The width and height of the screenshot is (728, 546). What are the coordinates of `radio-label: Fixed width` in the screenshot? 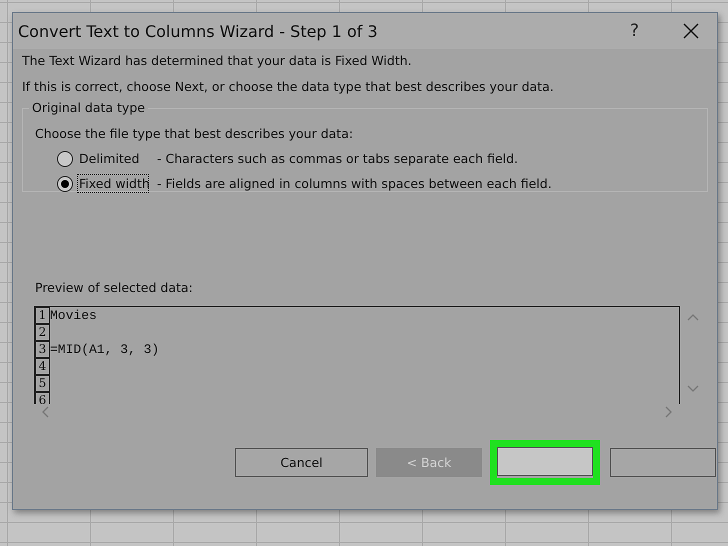 It's located at (113, 183).